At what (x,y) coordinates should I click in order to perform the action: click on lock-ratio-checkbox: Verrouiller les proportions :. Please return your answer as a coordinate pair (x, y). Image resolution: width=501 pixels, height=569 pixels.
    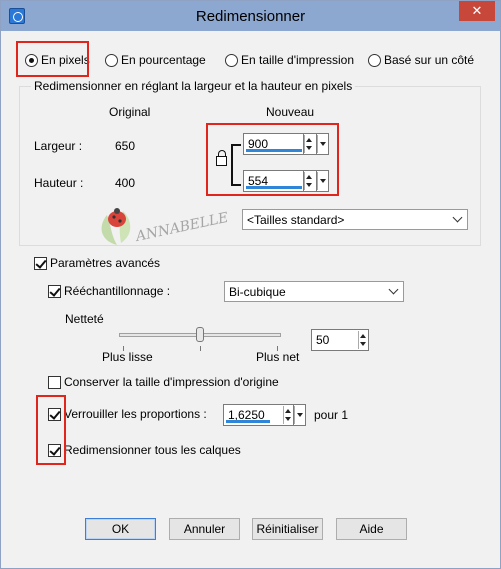
    Looking at the image, I should click on (127, 414).